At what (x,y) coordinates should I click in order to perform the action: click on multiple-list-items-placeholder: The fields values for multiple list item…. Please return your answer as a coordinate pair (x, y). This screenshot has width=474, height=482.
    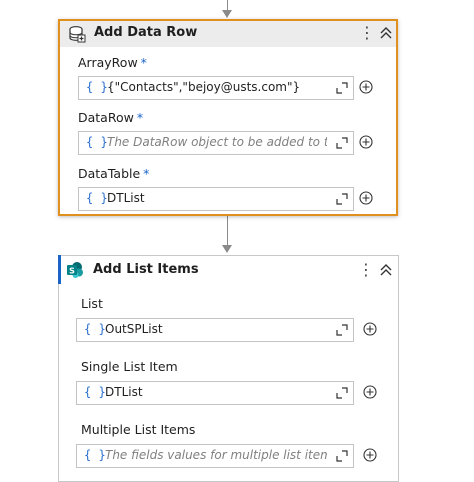
    Looking at the image, I should click on (216, 455).